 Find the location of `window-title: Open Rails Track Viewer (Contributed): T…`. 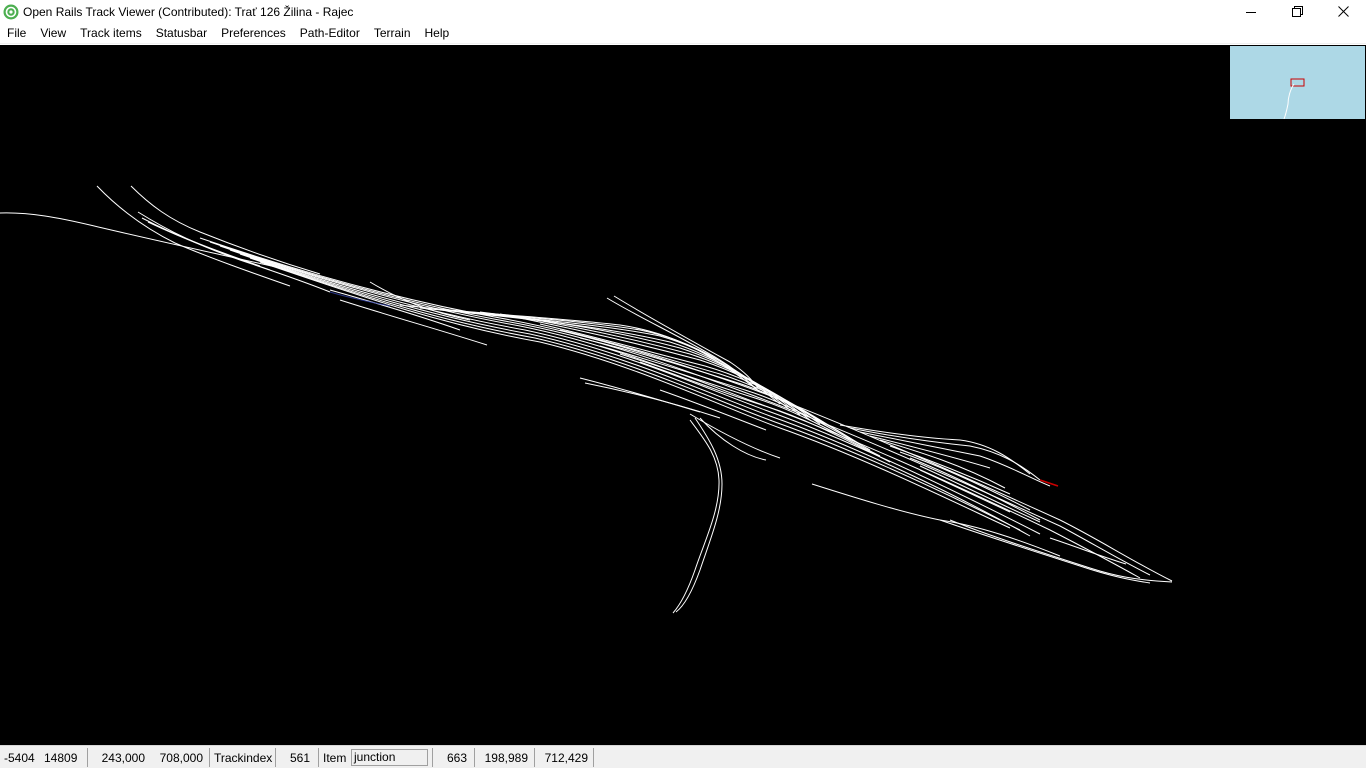

window-title: Open Rails Track Viewer (Contributed): T… is located at coordinates (188, 11).